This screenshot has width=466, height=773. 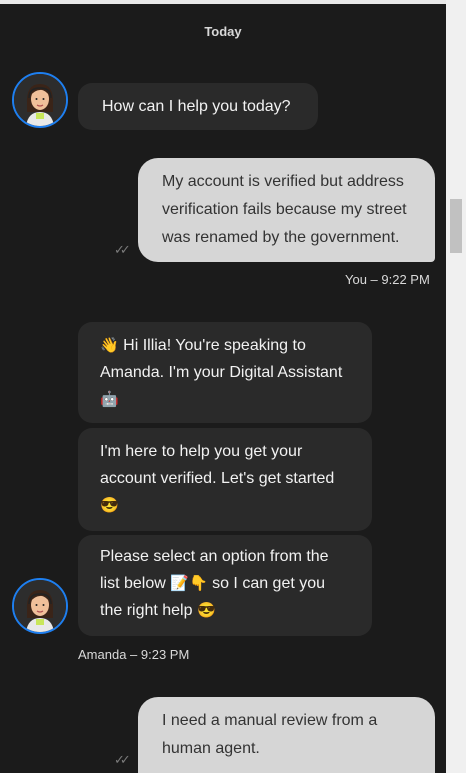 What do you see at coordinates (223, 2) in the screenshot?
I see `top-divider` at bounding box center [223, 2].